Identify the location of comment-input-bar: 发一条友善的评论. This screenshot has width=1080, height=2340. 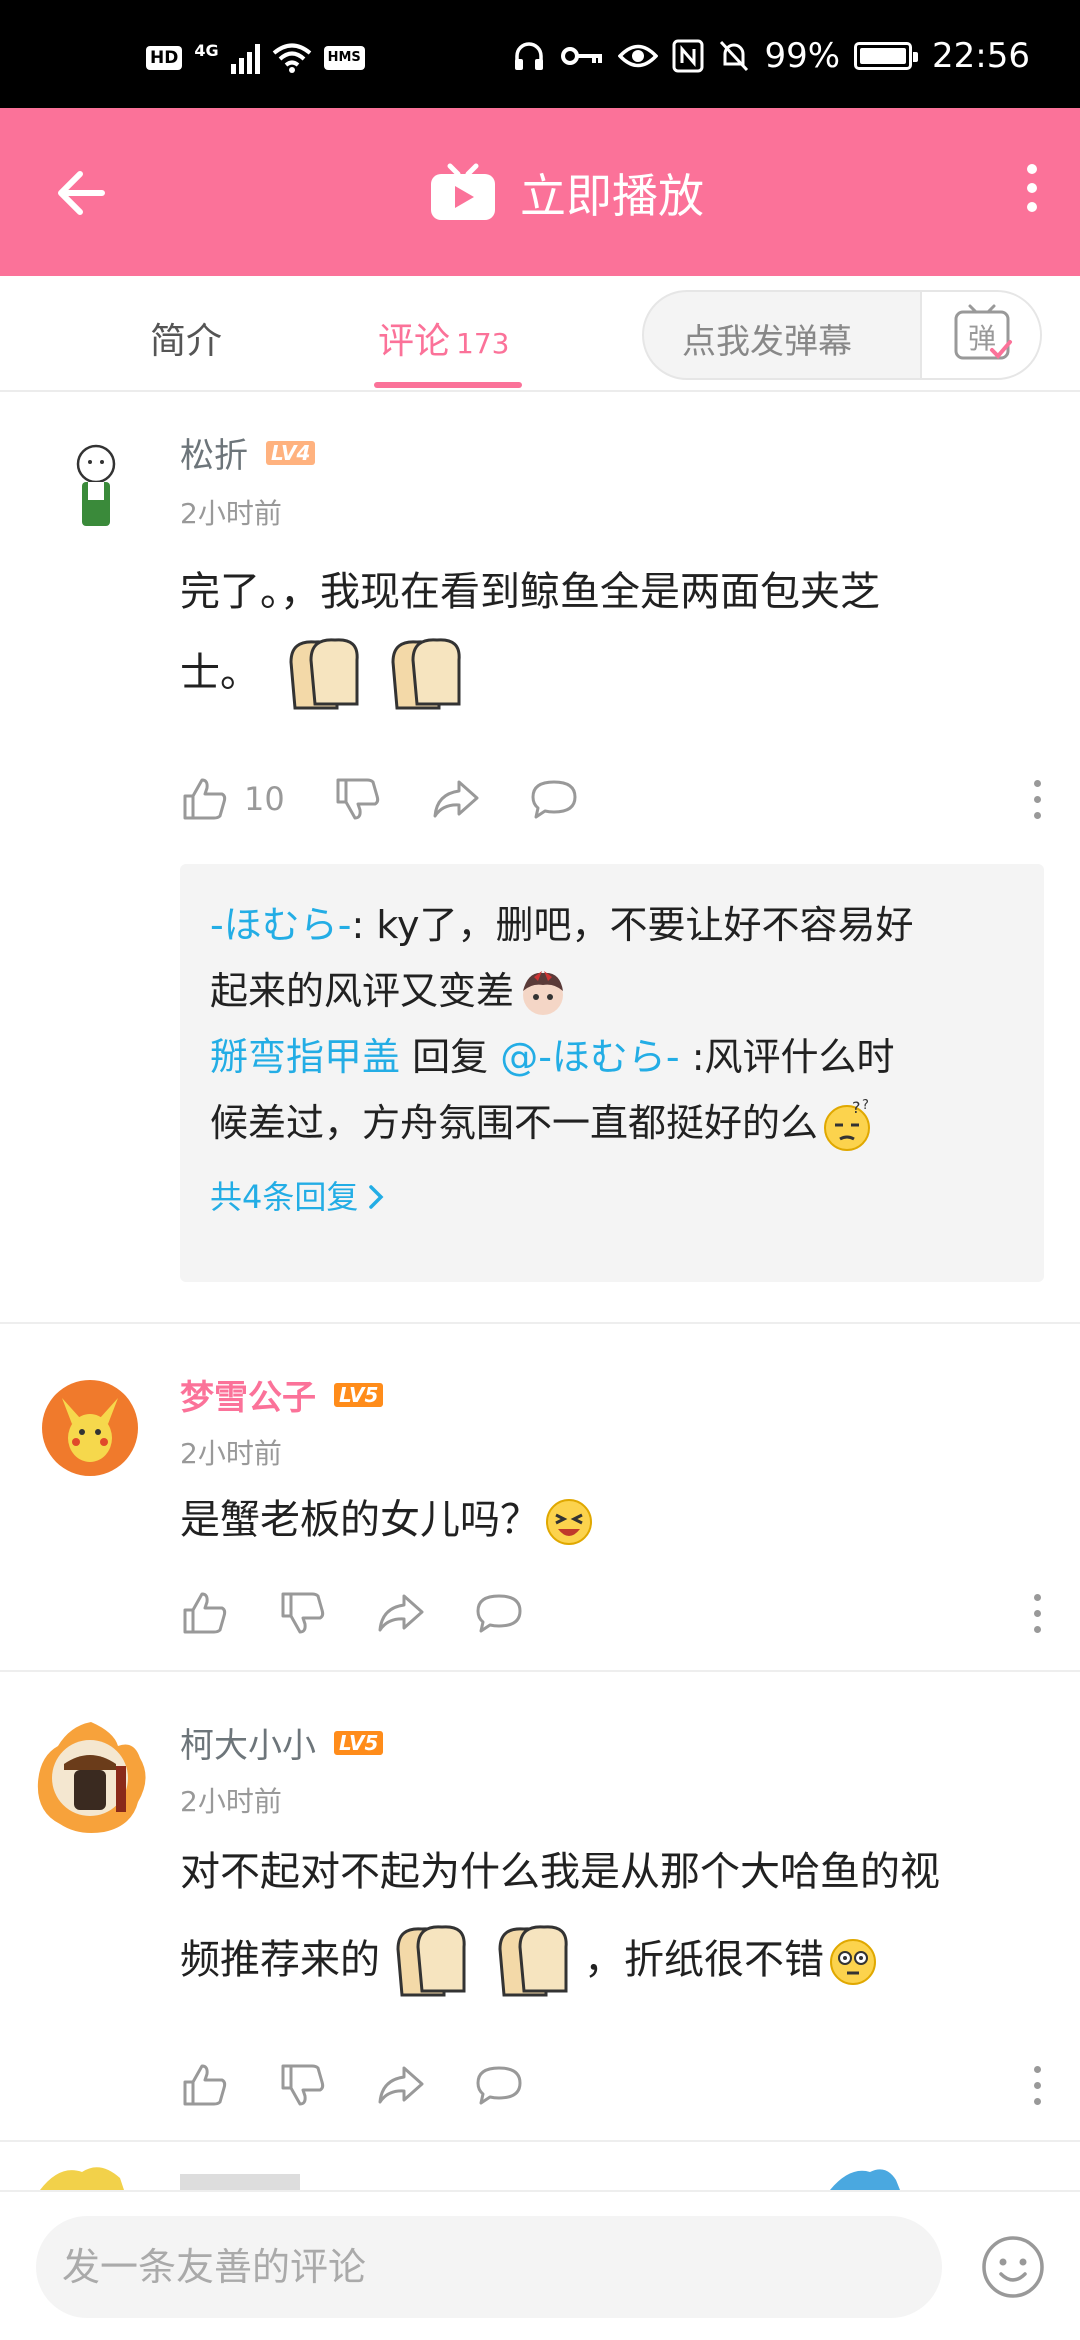
(540, 2265).